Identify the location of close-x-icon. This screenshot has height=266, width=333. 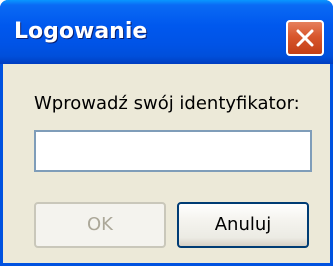
(305, 38).